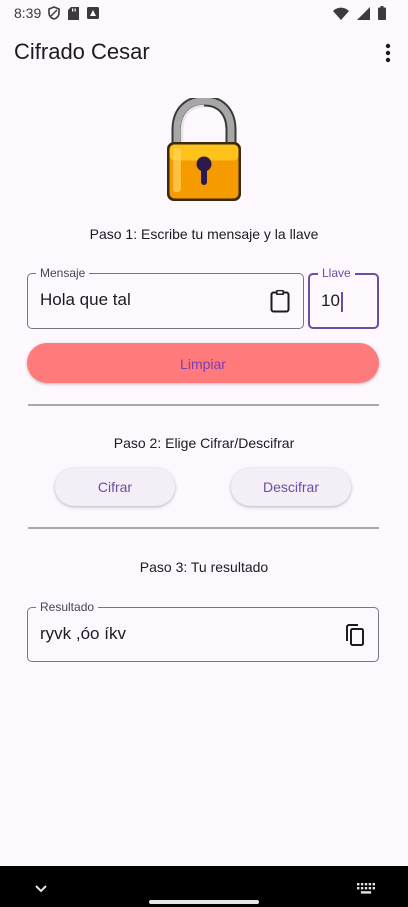 This screenshot has width=408, height=907. Describe the element at coordinates (67, 607) in the screenshot. I see `resultado-label: Resultado` at that location.